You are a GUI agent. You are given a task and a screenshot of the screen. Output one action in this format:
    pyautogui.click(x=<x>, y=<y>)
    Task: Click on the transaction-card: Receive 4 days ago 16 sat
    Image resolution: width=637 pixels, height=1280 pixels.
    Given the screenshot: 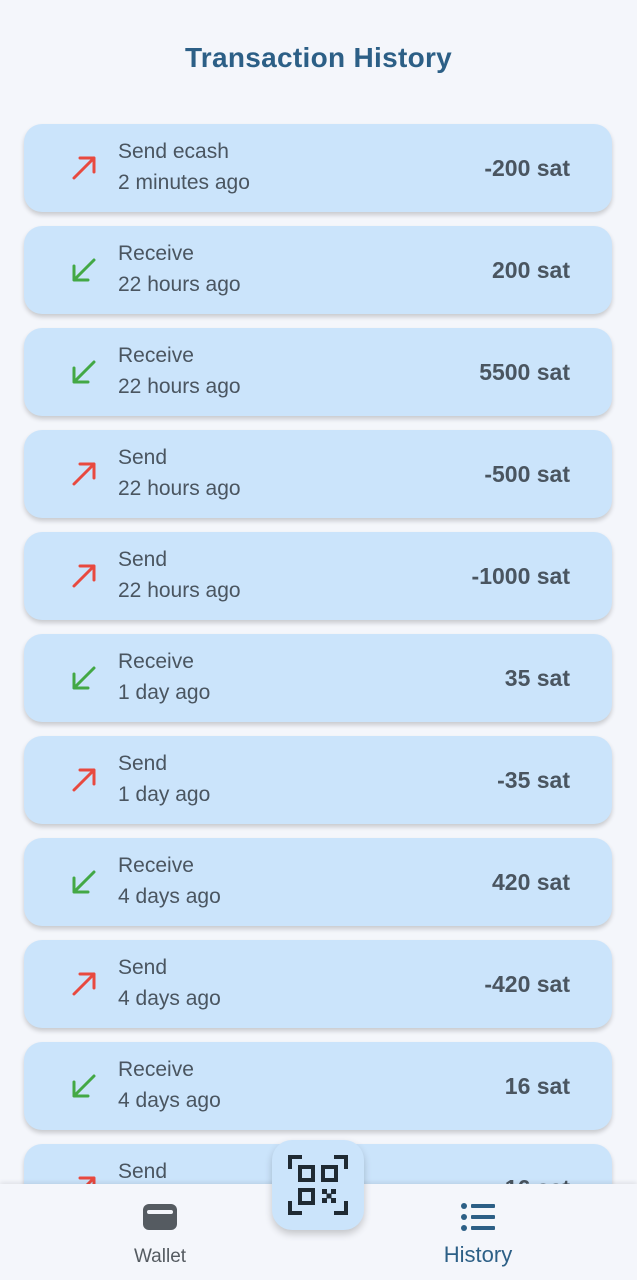 What is the action you would take?
    pyautogui.click(x=318, y=1086)
    